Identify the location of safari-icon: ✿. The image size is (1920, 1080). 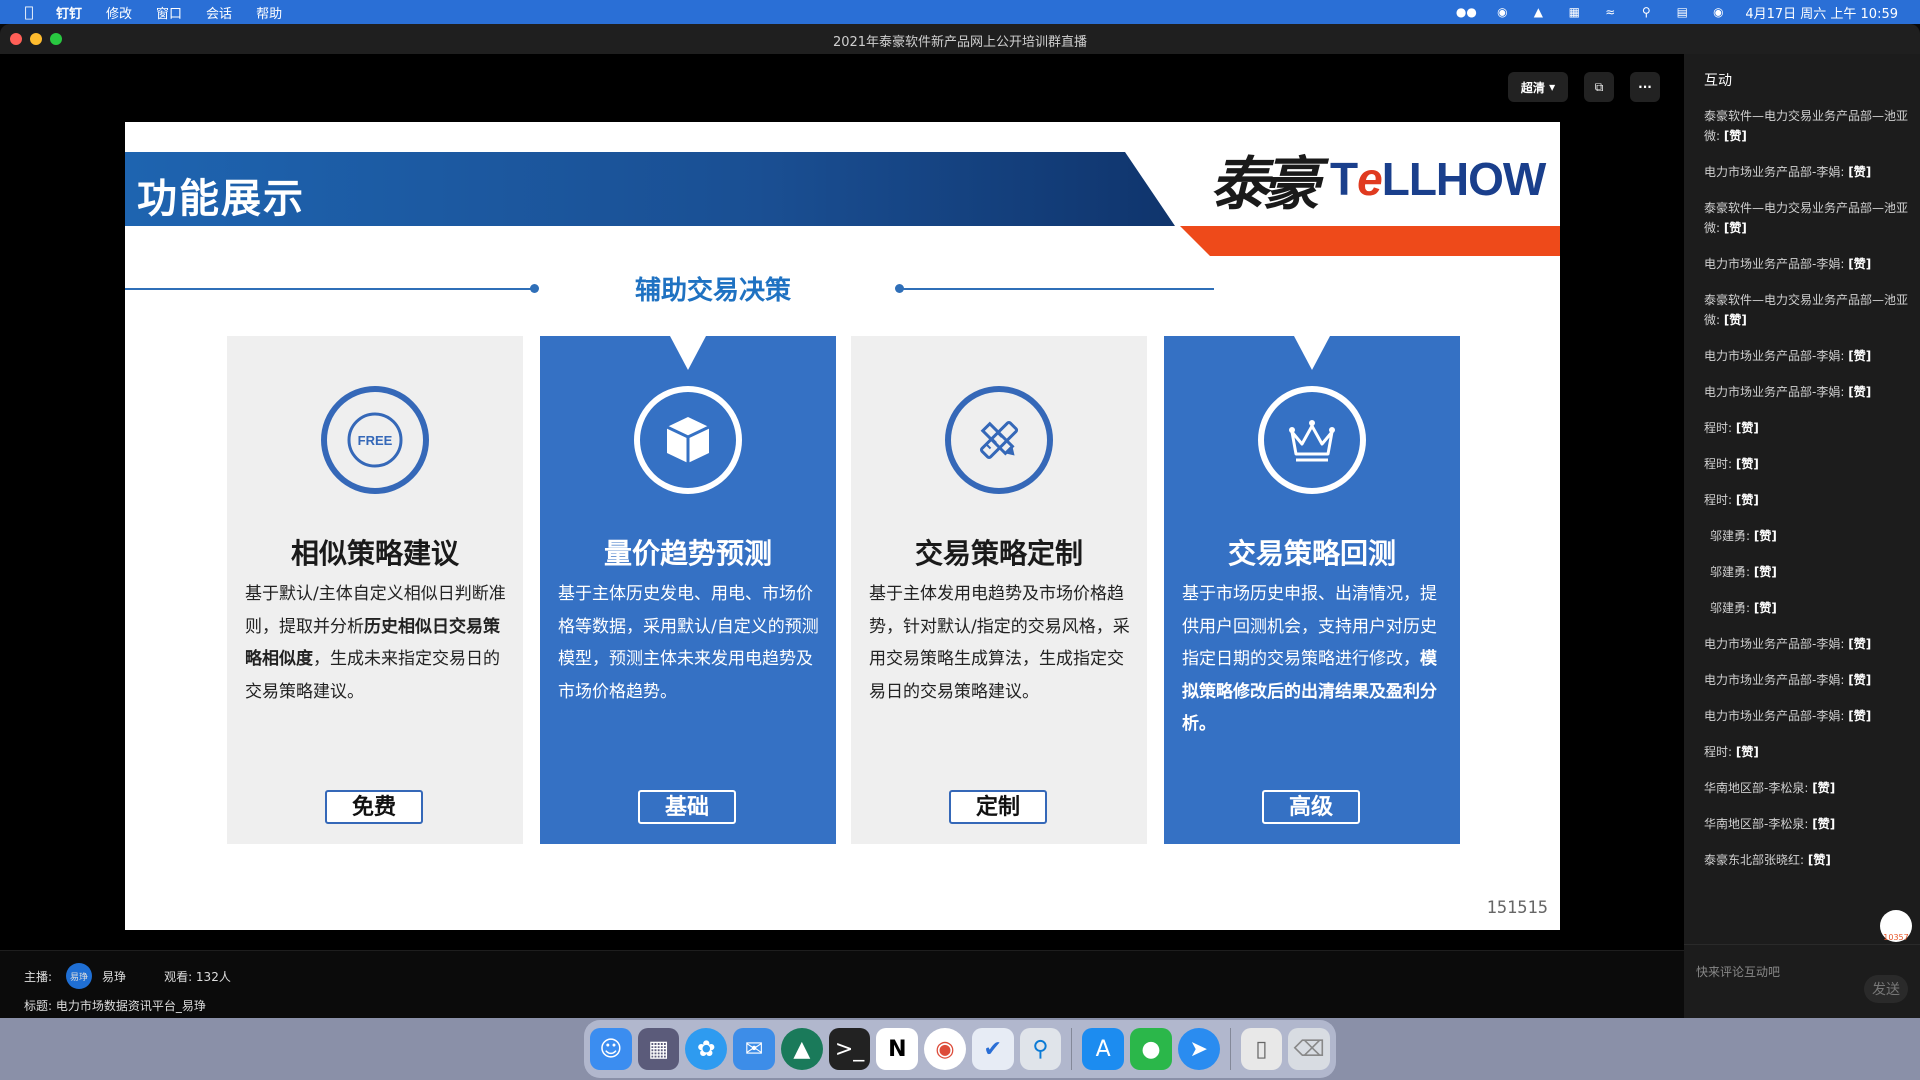
(706, 1049).